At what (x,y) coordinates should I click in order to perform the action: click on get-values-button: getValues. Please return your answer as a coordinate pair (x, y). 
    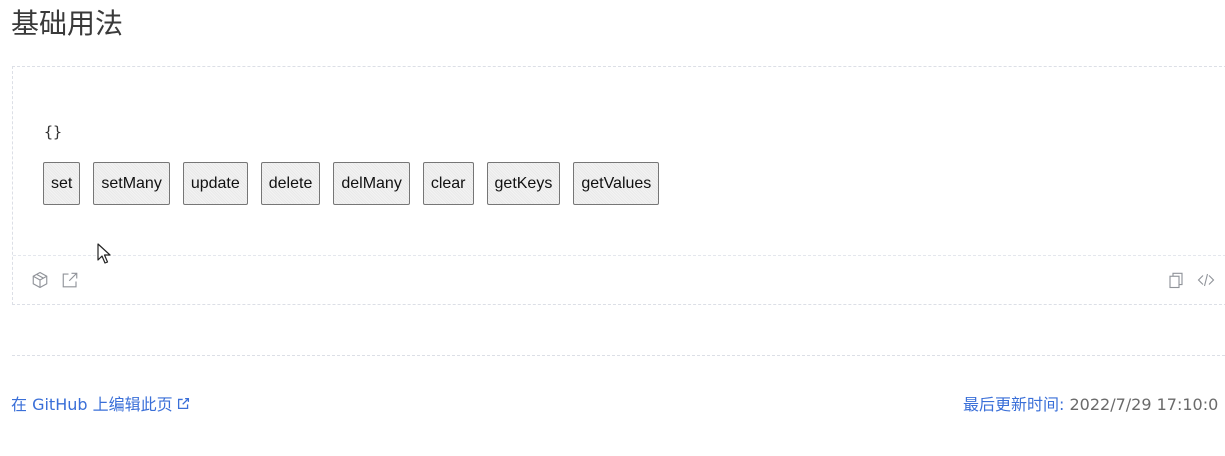
    Looking at the image, I should click on (616, 183).